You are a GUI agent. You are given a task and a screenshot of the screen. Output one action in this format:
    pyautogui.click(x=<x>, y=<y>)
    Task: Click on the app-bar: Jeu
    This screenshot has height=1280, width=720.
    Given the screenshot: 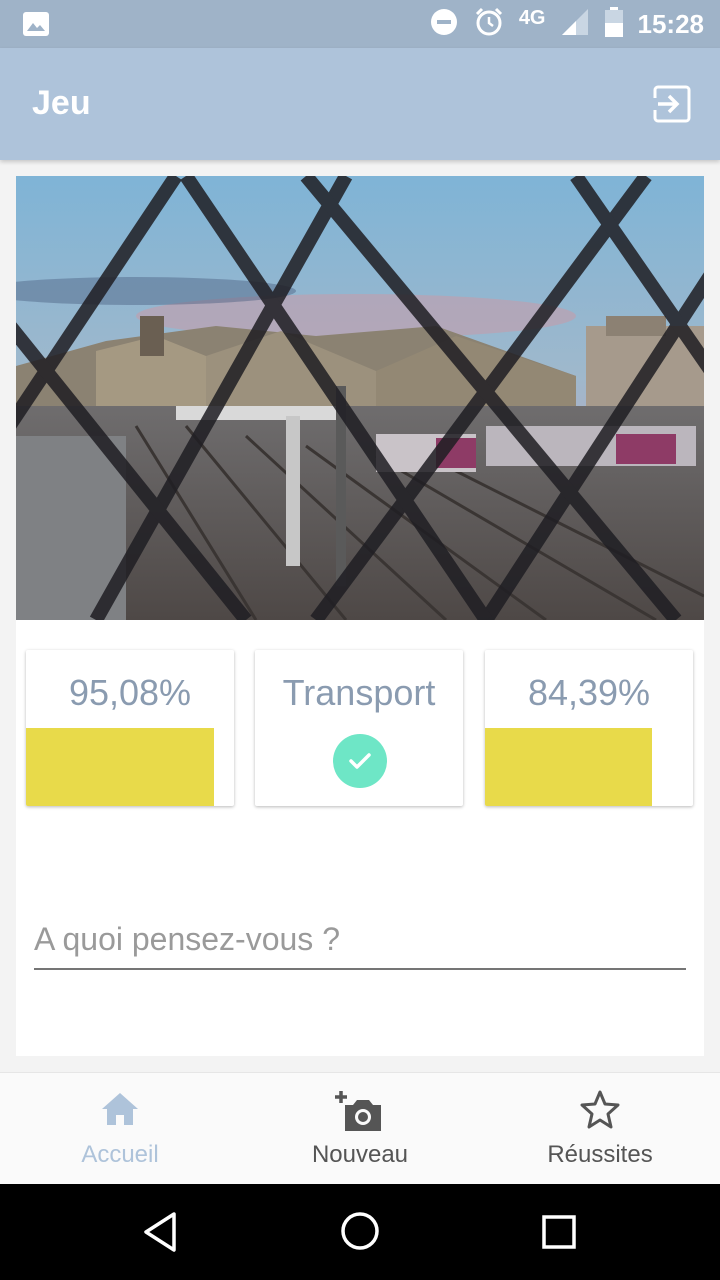 What is the action you would take?
    pyautogui.click(x=360, y=104)
    